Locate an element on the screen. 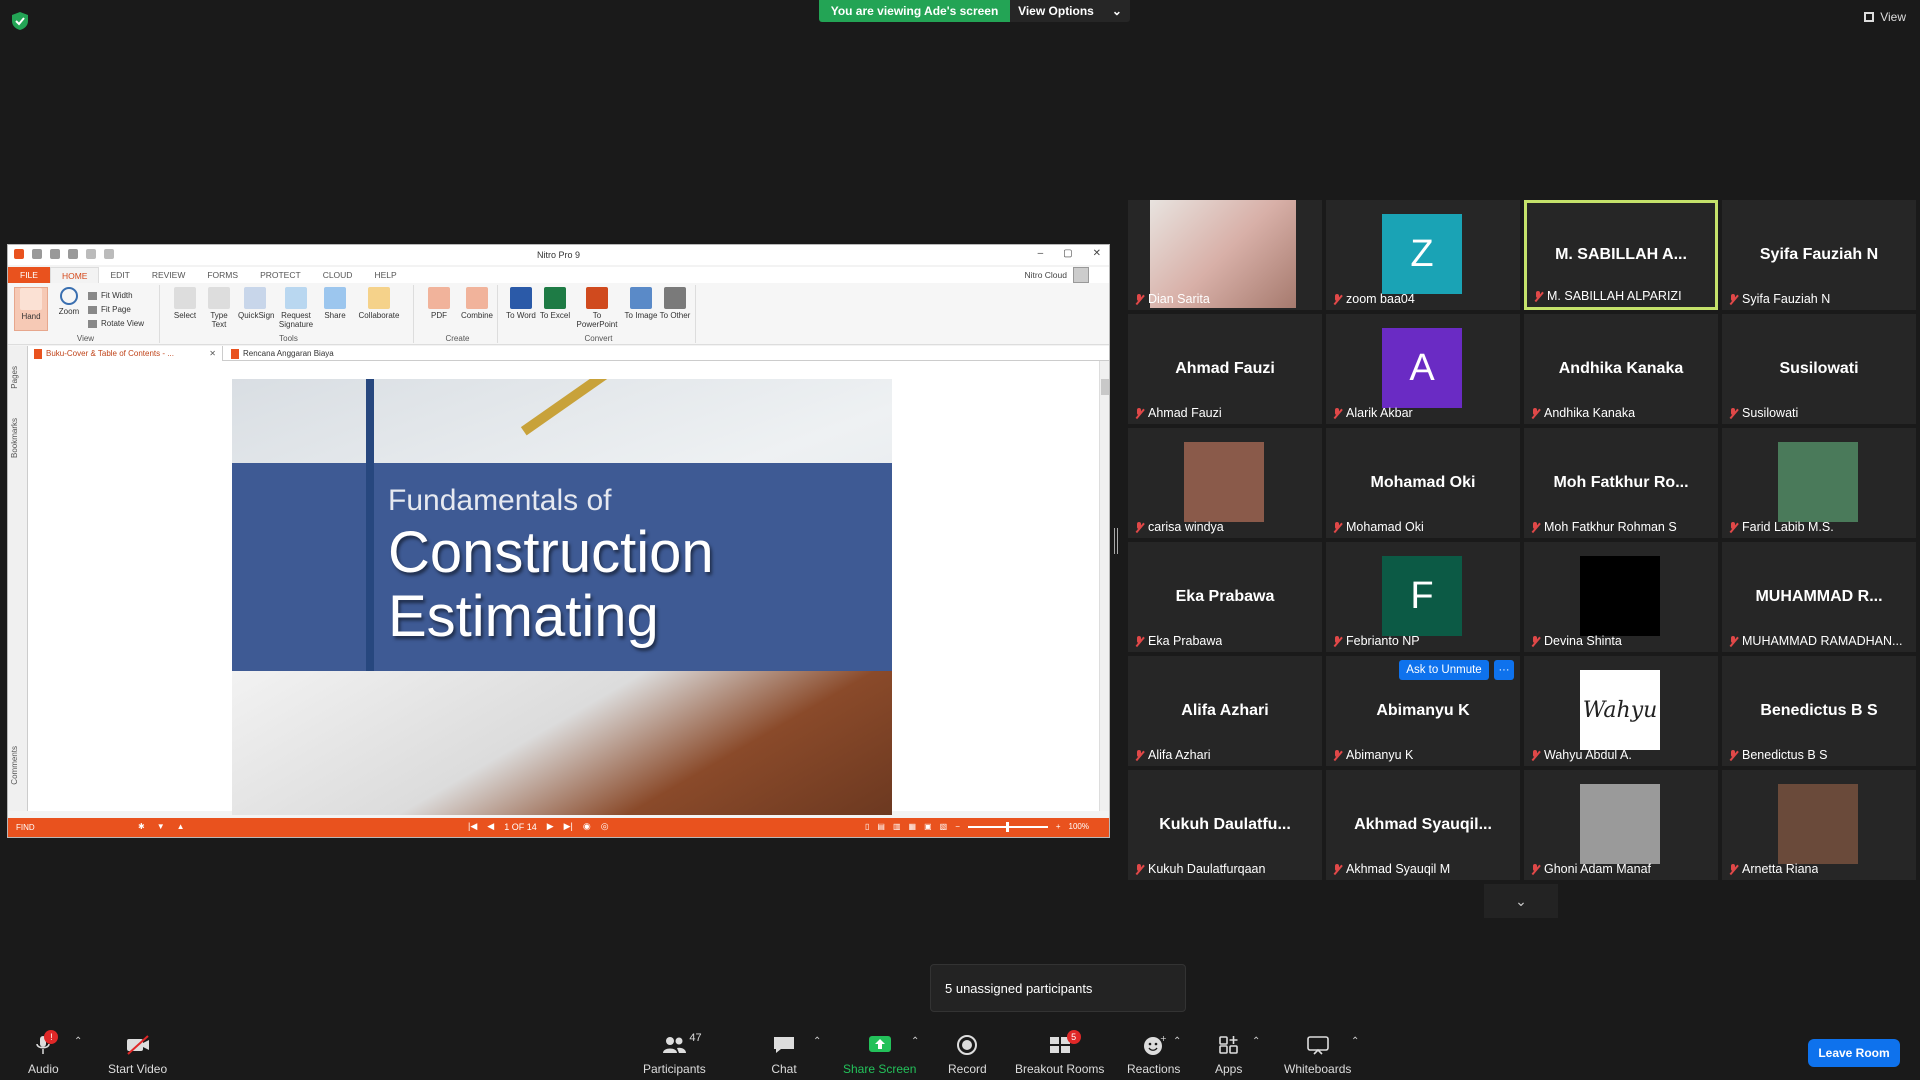 The image size is (1920, 1080). participant-tile: Ahmad Fauzi Ahmad Fauzi is located at coordinates (1225, 369).